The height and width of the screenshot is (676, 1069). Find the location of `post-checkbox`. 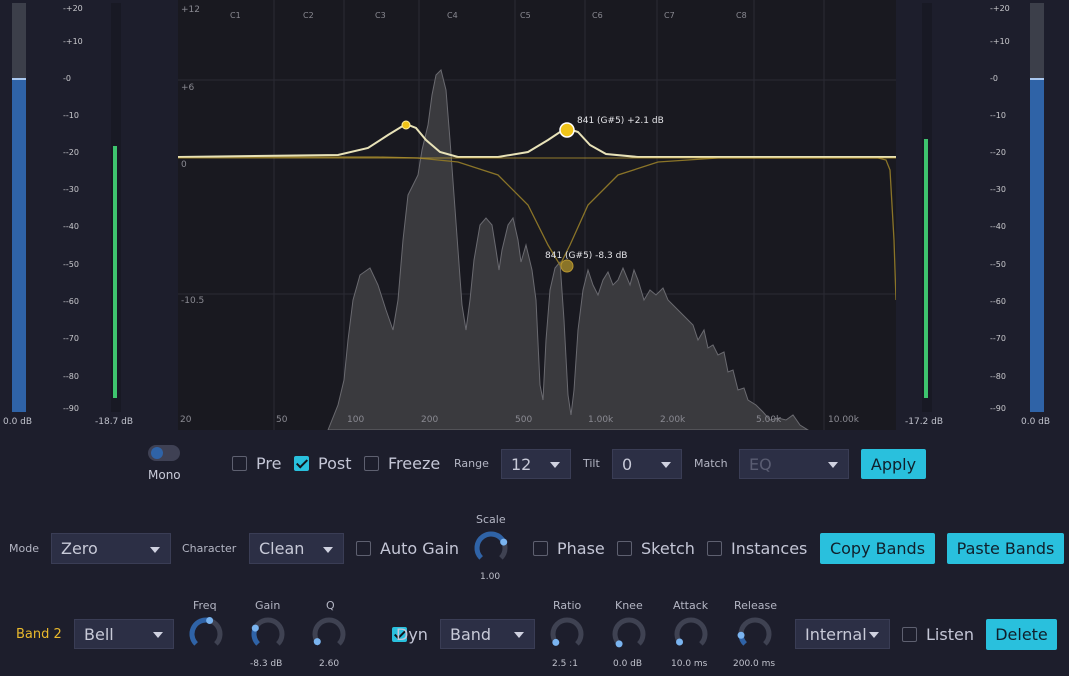

post-checkbox is located at coordinates (301, 463).